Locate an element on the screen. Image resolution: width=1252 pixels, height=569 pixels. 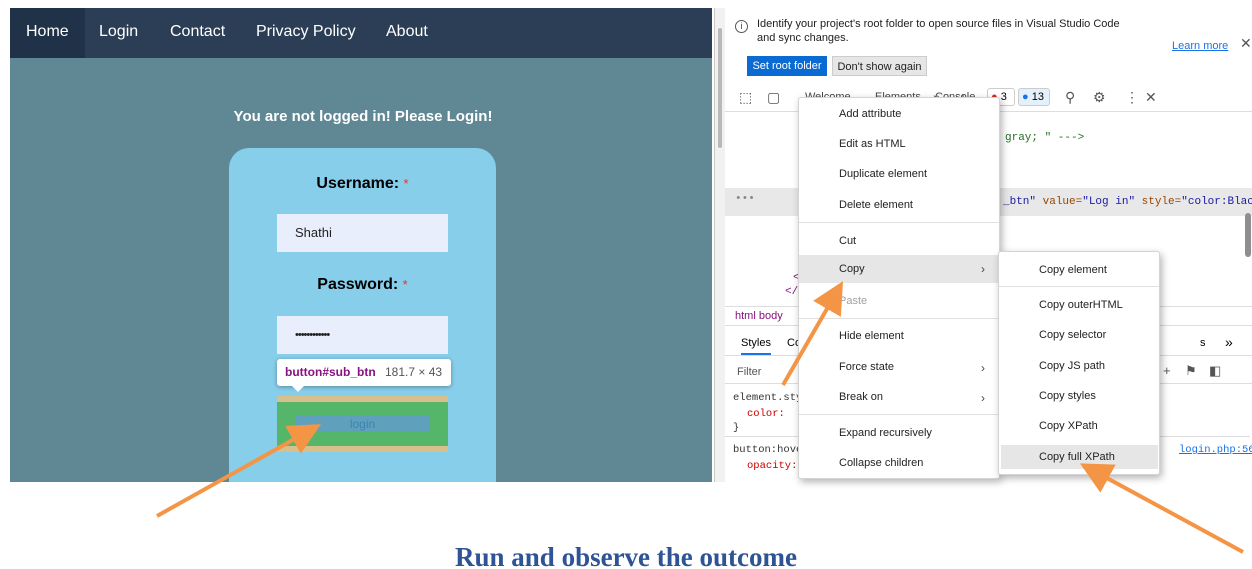
message-count-badge: ● 13 is located at coordinates (1034, 97).